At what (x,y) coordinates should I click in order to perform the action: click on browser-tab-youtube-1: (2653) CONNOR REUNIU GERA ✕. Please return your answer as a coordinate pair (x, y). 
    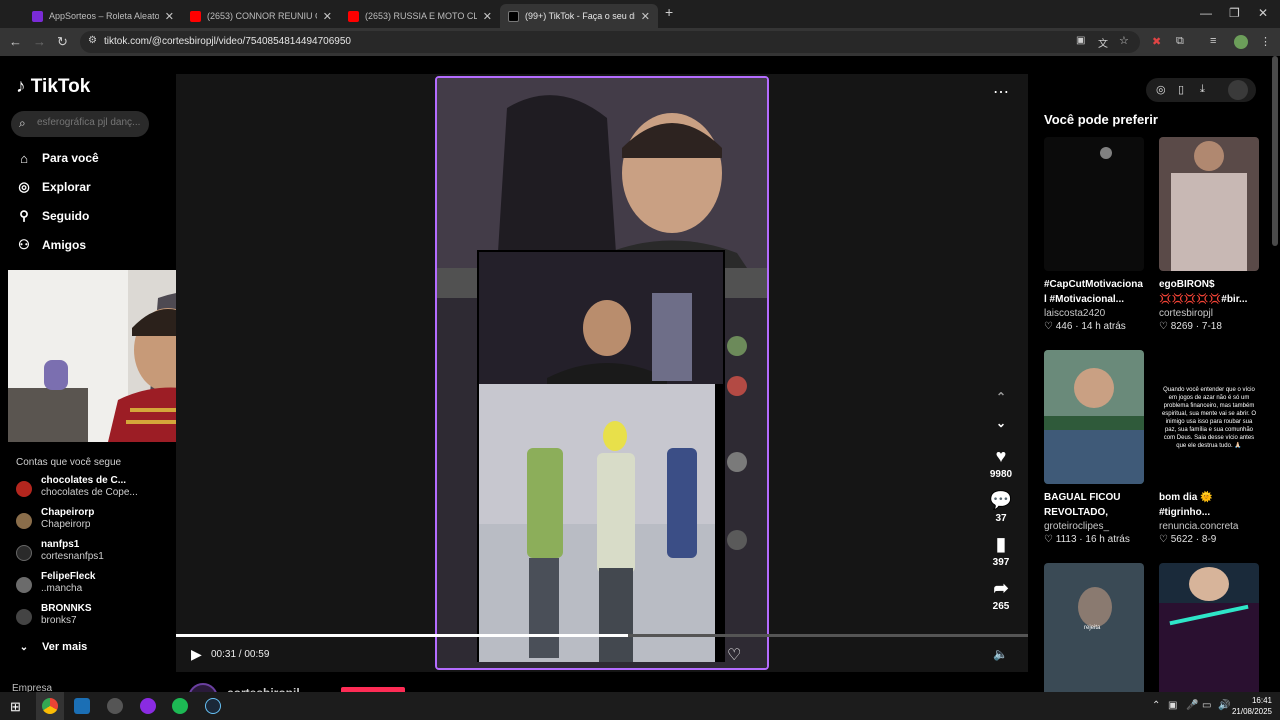
    Looking at the image, I should click on (261, 16).